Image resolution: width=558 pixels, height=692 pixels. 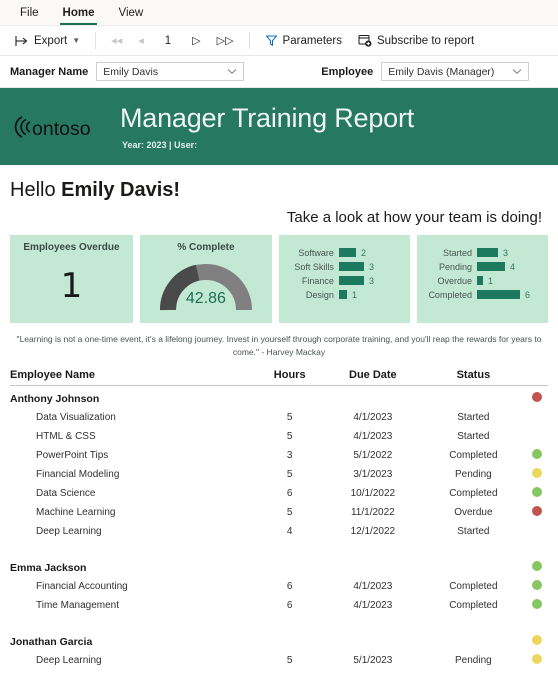 What do you see at coordinates (473, 586) in the screenshot?
I see `status: Completed` at bounding box center [473, 586].